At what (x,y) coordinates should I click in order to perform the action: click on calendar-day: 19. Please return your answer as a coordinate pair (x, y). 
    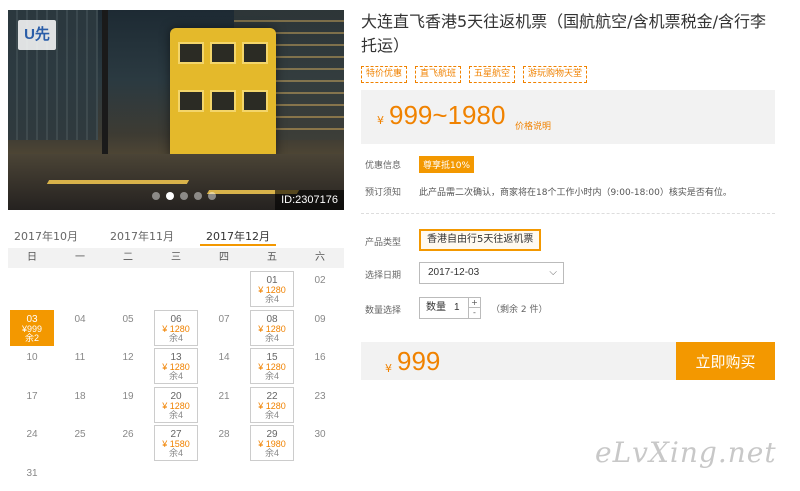
    Looking at the image, I should click on (128, 405).